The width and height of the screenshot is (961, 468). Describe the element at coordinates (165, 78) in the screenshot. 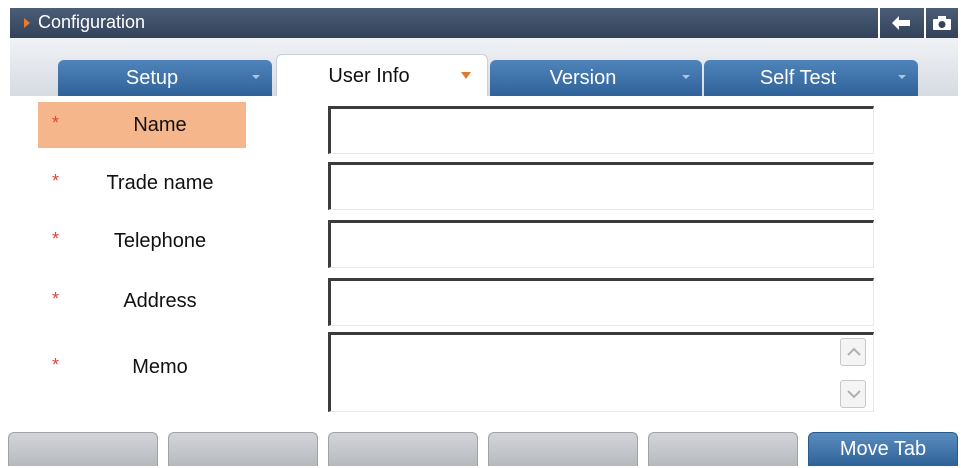

I see `tab-setup: Setup` at that location.